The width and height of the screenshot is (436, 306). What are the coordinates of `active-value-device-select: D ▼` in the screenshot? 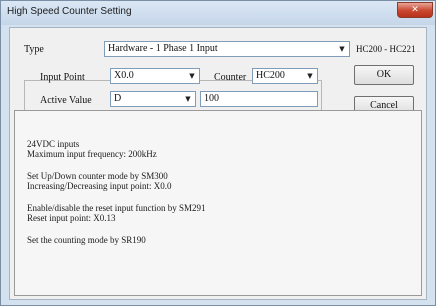 It's located at (153, 99).